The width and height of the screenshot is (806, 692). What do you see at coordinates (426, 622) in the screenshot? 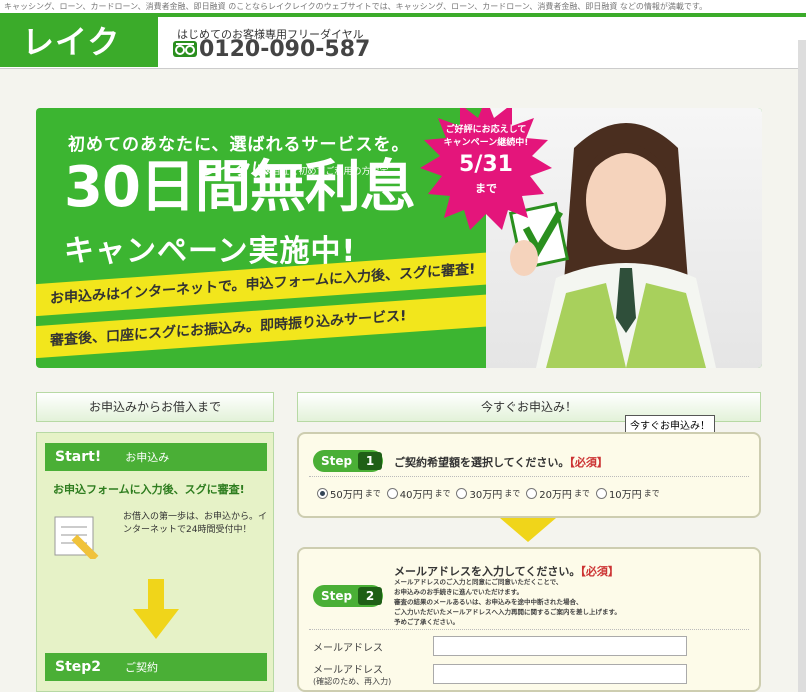
I see `step2-note-5: 予めご了承ください。` at bounding box center [426, 622].